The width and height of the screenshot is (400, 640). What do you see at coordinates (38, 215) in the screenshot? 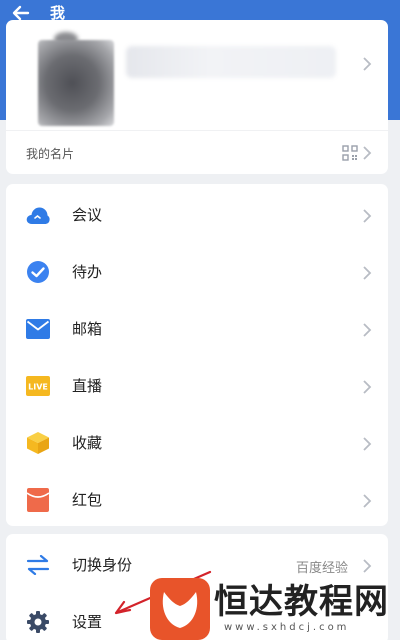
I see `cloud-meeting-icon` at bounding box center [38, 215].